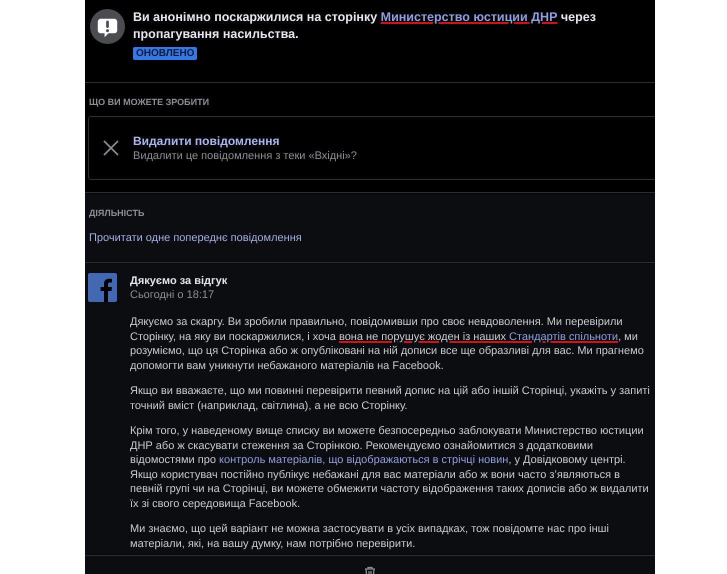 The width and height of the screenshot is (727, 574). I want to click on message-time: Сьогодні о 18:17, so click(173, 295).